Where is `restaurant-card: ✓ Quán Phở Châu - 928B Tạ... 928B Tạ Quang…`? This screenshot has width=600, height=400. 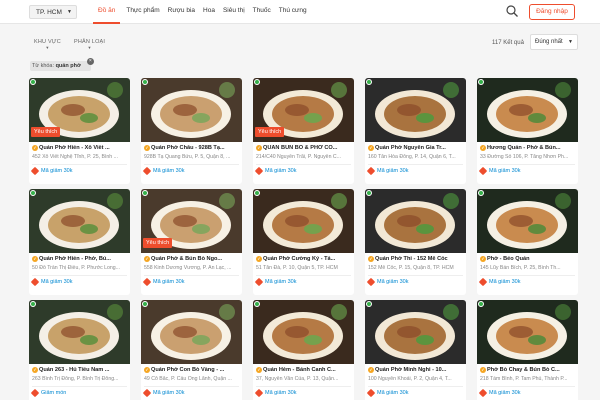 restaurant-card: ✓ Quán Phở Châu - 928B Tạ... 928B Tạ Quang… is located at coordinates (191, 131).